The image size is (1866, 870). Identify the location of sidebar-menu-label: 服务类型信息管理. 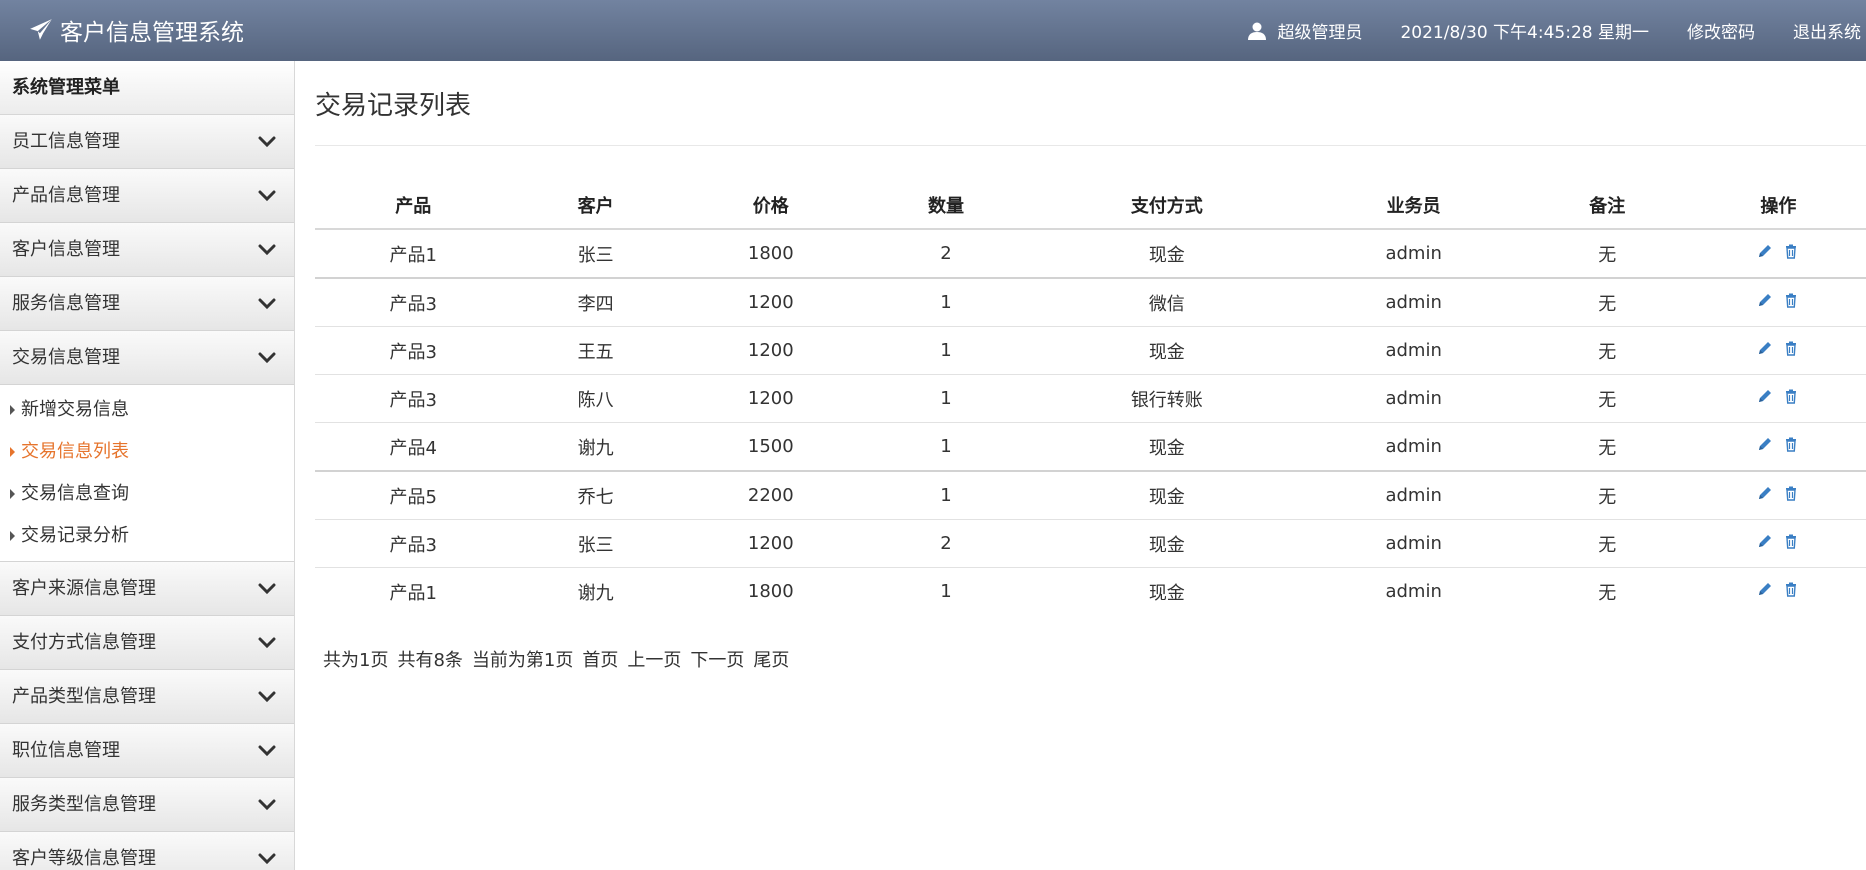
(84, 804).